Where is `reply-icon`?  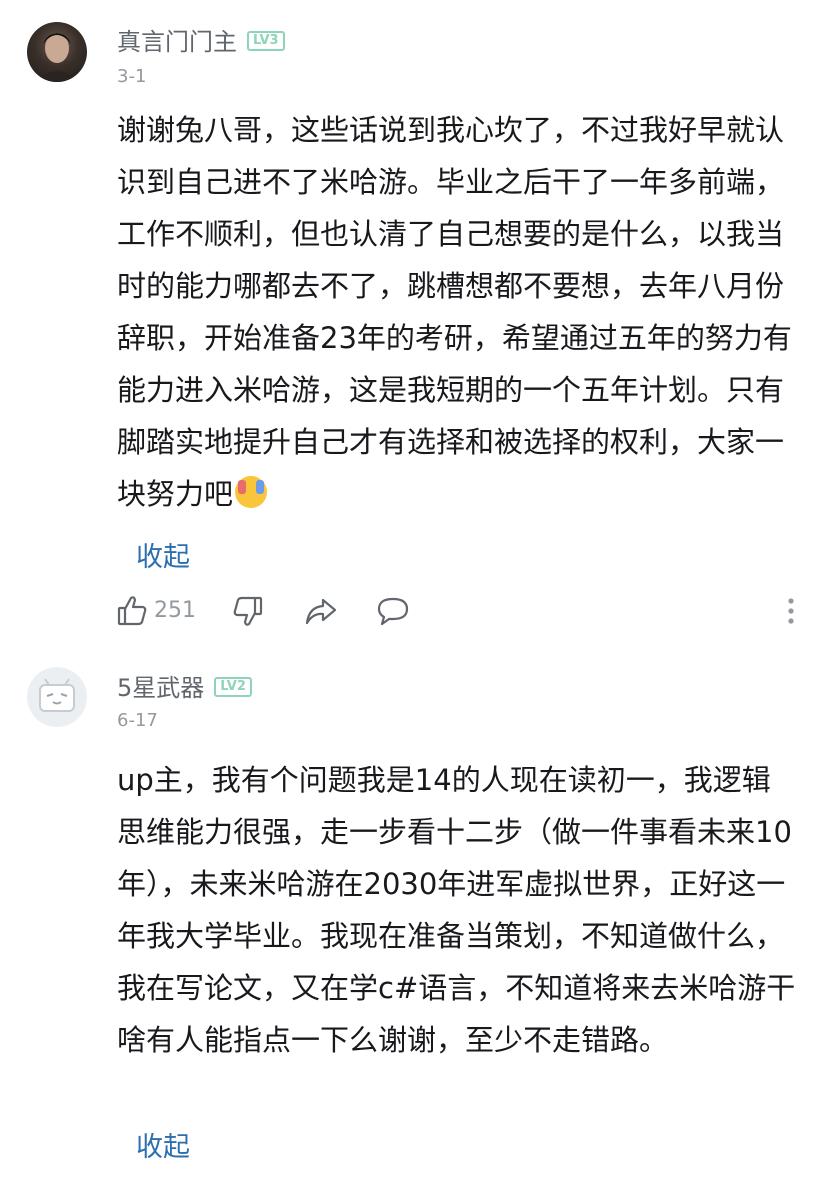
reply-icon is located at coordinates (393, 612).